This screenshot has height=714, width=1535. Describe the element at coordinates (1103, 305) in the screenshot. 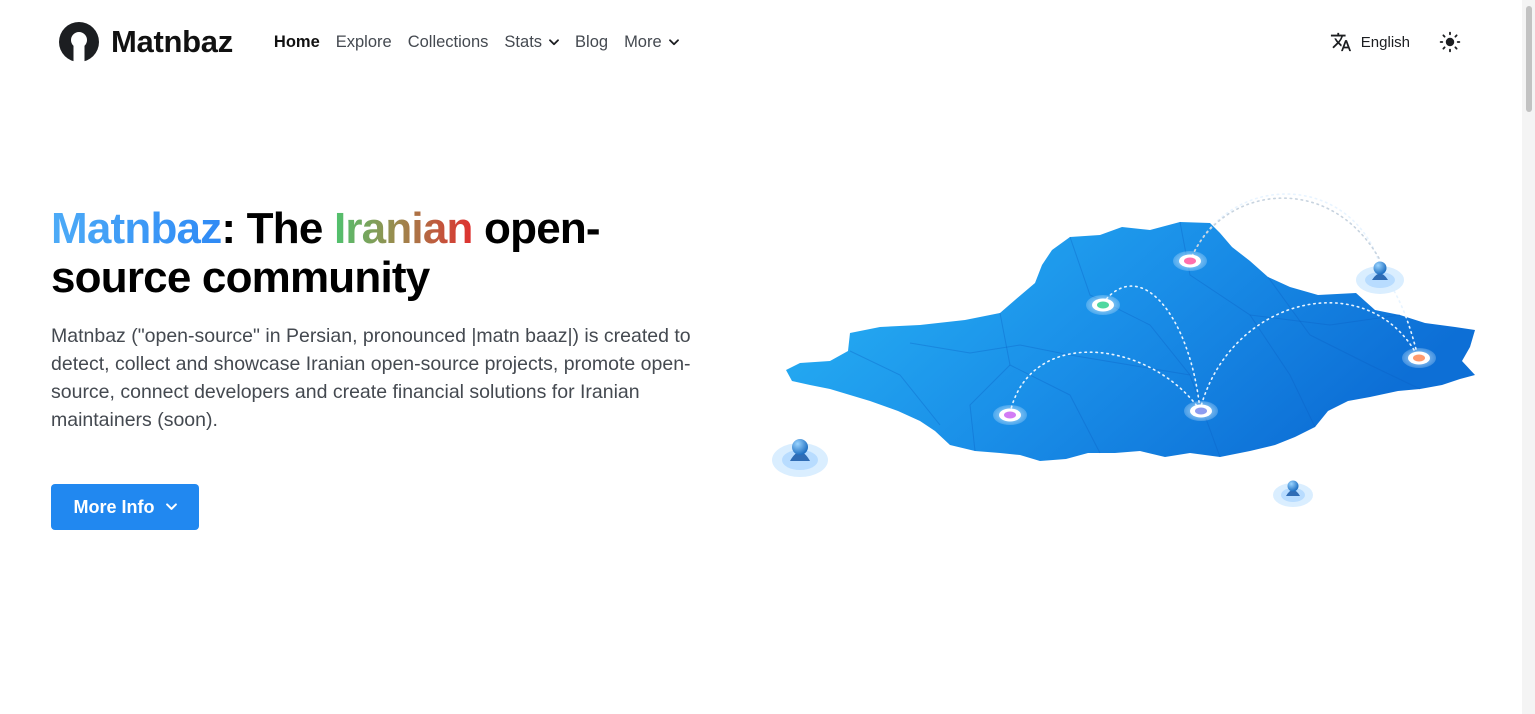

I see `map-pin-green` at that location.